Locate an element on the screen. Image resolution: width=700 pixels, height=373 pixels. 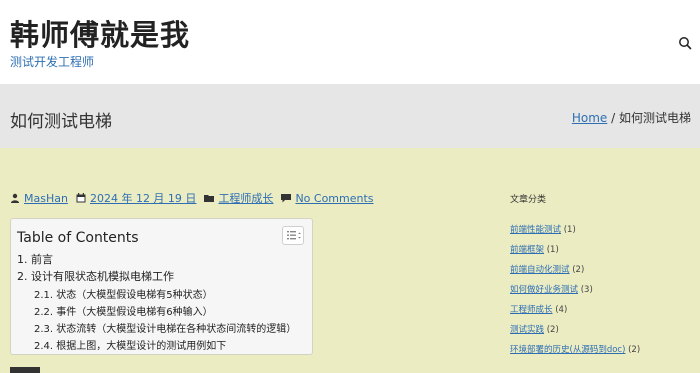
toc-subitem: 2.3. 状态流转（大模型设计电梯在各种状态间流转的逻辑） is located at coordinates (165, 327).